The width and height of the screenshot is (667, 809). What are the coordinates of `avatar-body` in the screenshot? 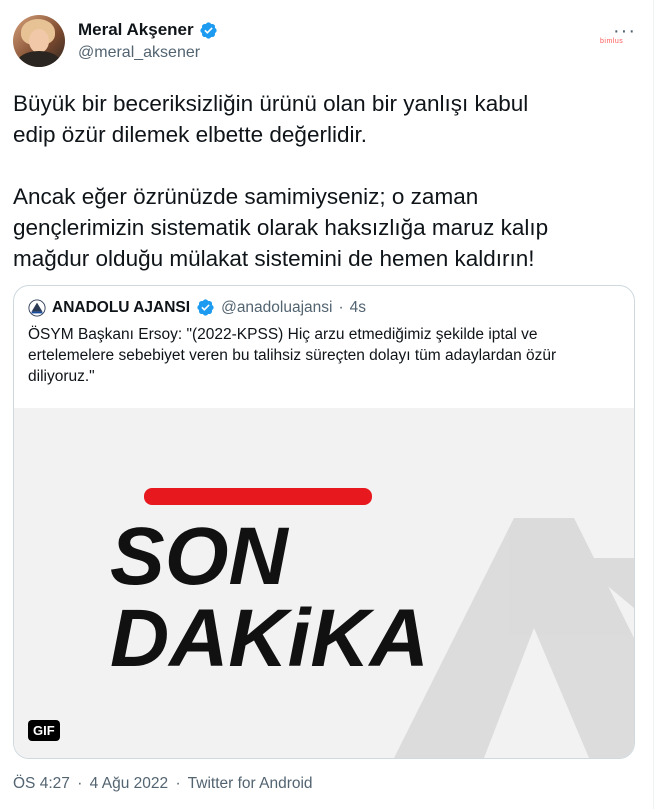 It's located at (39, 59).